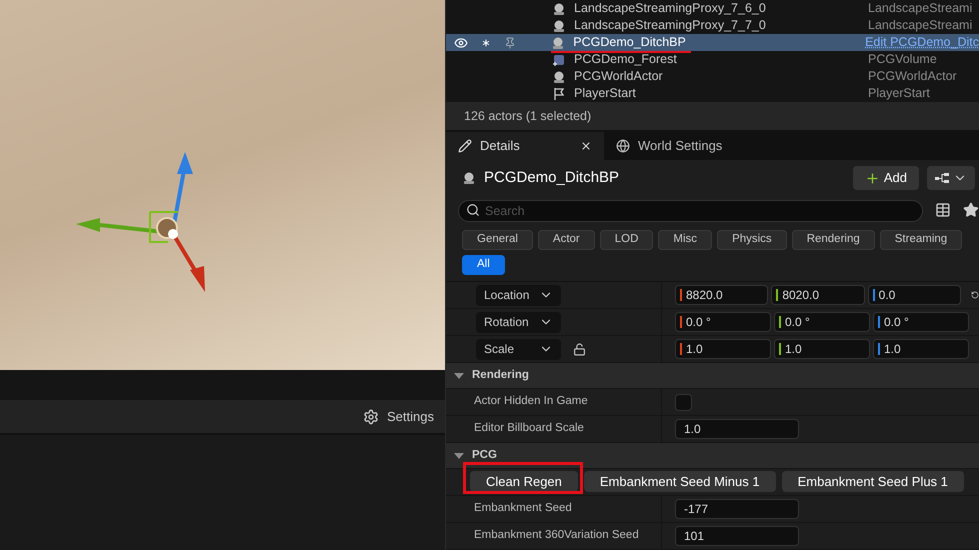 This screenshot has width=979, height=550. I want to click on table-icon, so click(943, 210).